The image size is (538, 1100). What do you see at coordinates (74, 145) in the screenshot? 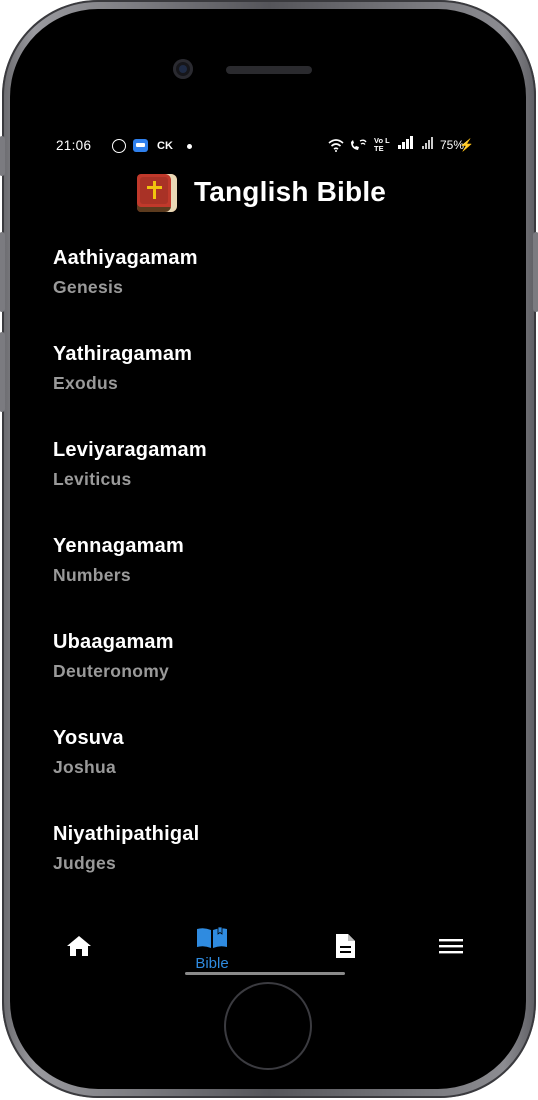
I see `status-time: 21:06` at bounding box center [74, 145].